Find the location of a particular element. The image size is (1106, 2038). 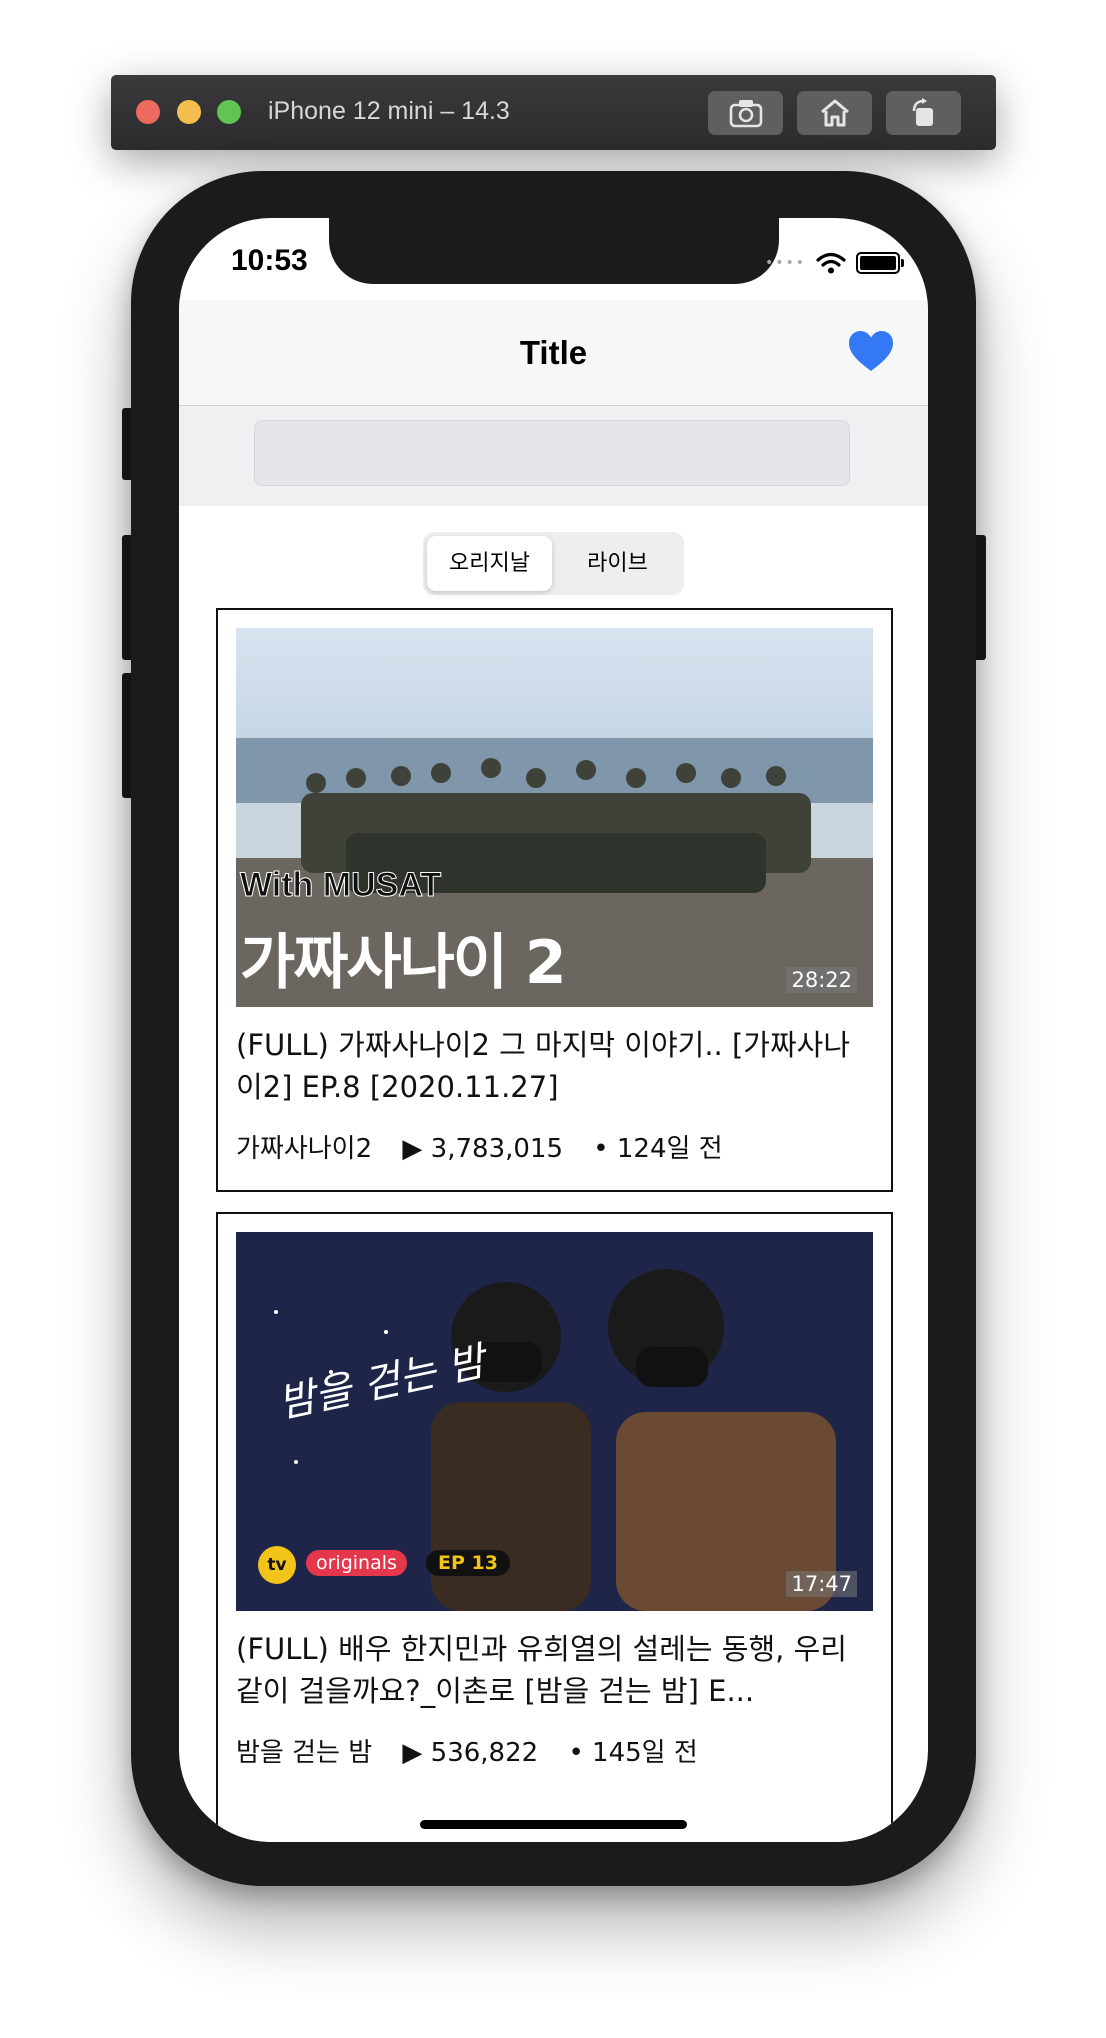

navigation-bar: Title is located at coordinates (553, 353).